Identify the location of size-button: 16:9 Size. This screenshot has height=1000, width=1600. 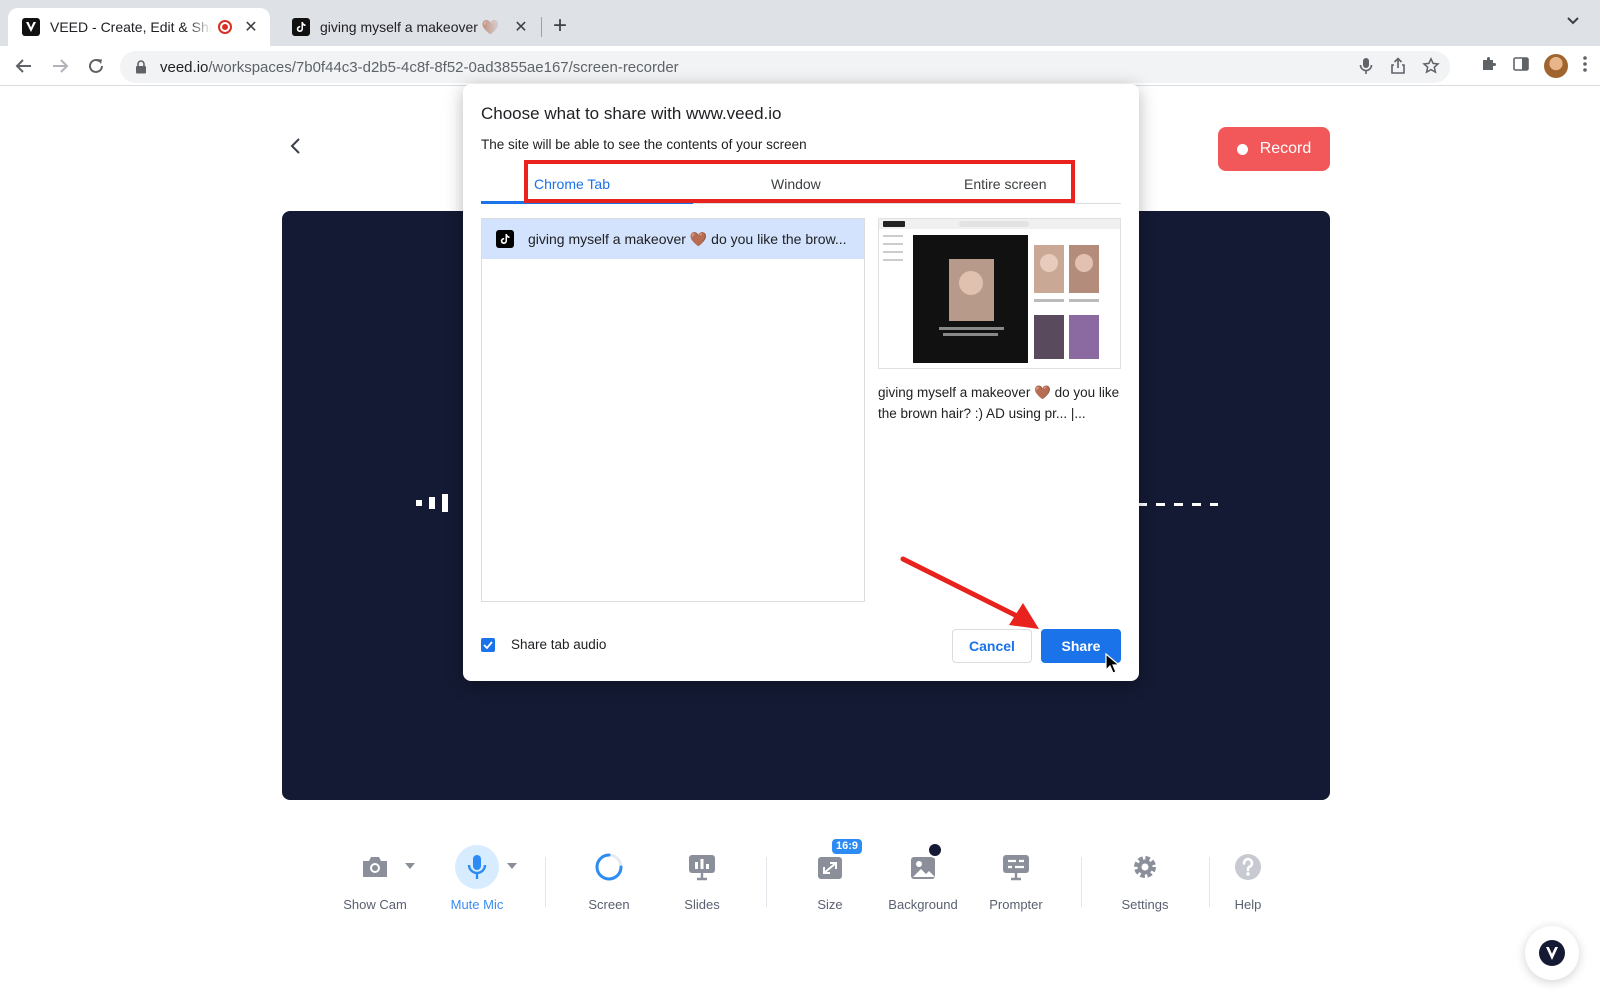
(830, 875).